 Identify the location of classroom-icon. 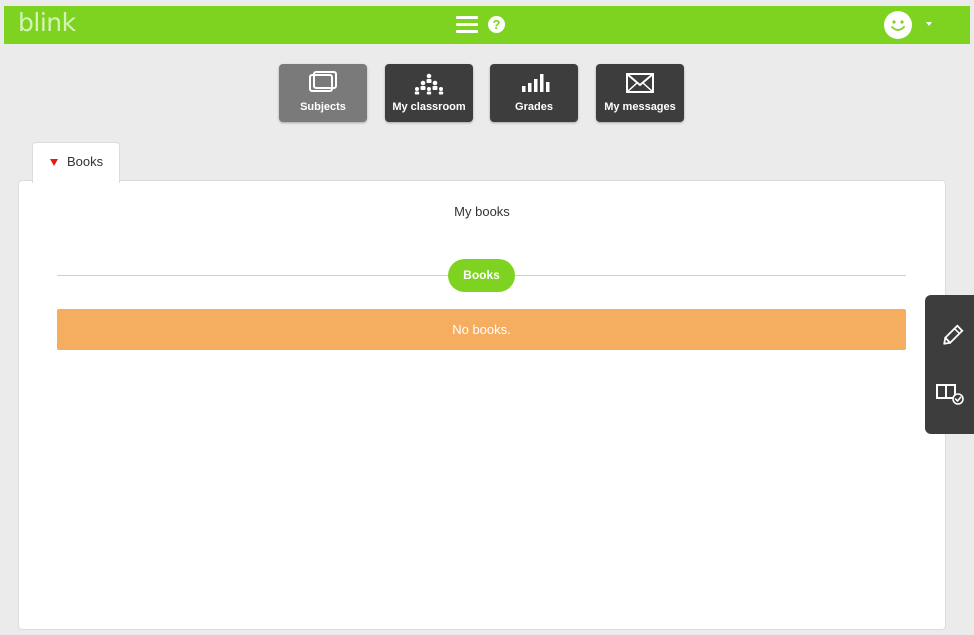
(429, 84).